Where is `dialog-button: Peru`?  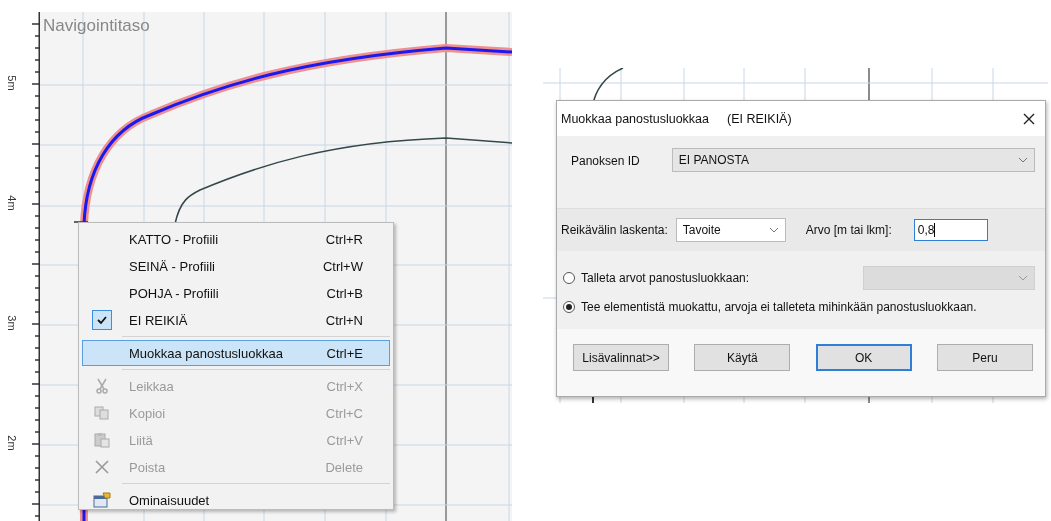
dialog-button: Peru is located at coordinates (985, 357).